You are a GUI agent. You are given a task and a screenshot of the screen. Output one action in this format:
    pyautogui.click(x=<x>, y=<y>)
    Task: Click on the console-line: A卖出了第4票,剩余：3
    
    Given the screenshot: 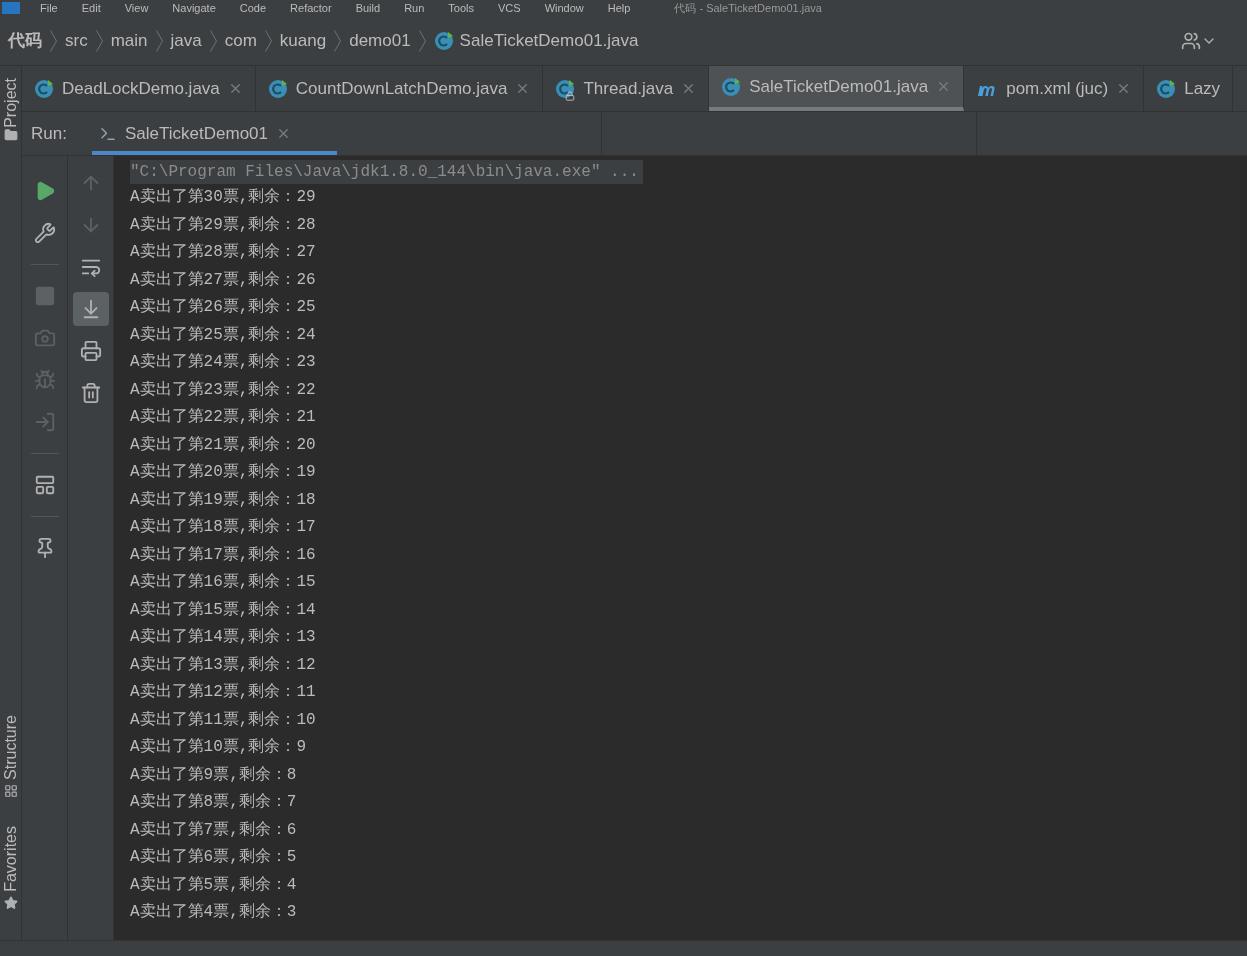 What is the action you would take?
    pyautogui.click(x=213, y=912)
    